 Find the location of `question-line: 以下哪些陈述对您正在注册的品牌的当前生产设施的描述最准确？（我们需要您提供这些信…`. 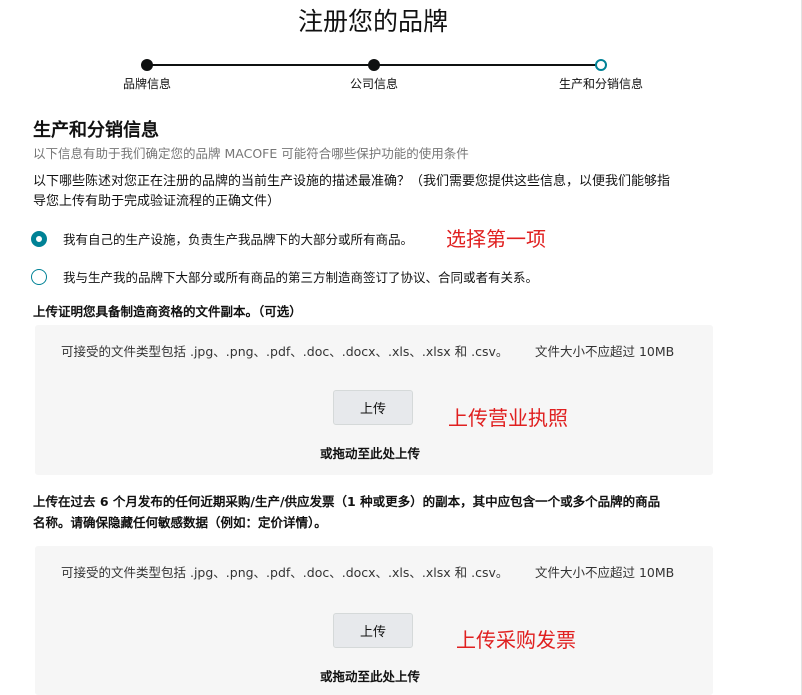

question-line: 以下哪些陈述对您正在注册的品牌的当前生产设施的描述最准确？（我们需要您提供这些信… is located at coordinates (352, 181).